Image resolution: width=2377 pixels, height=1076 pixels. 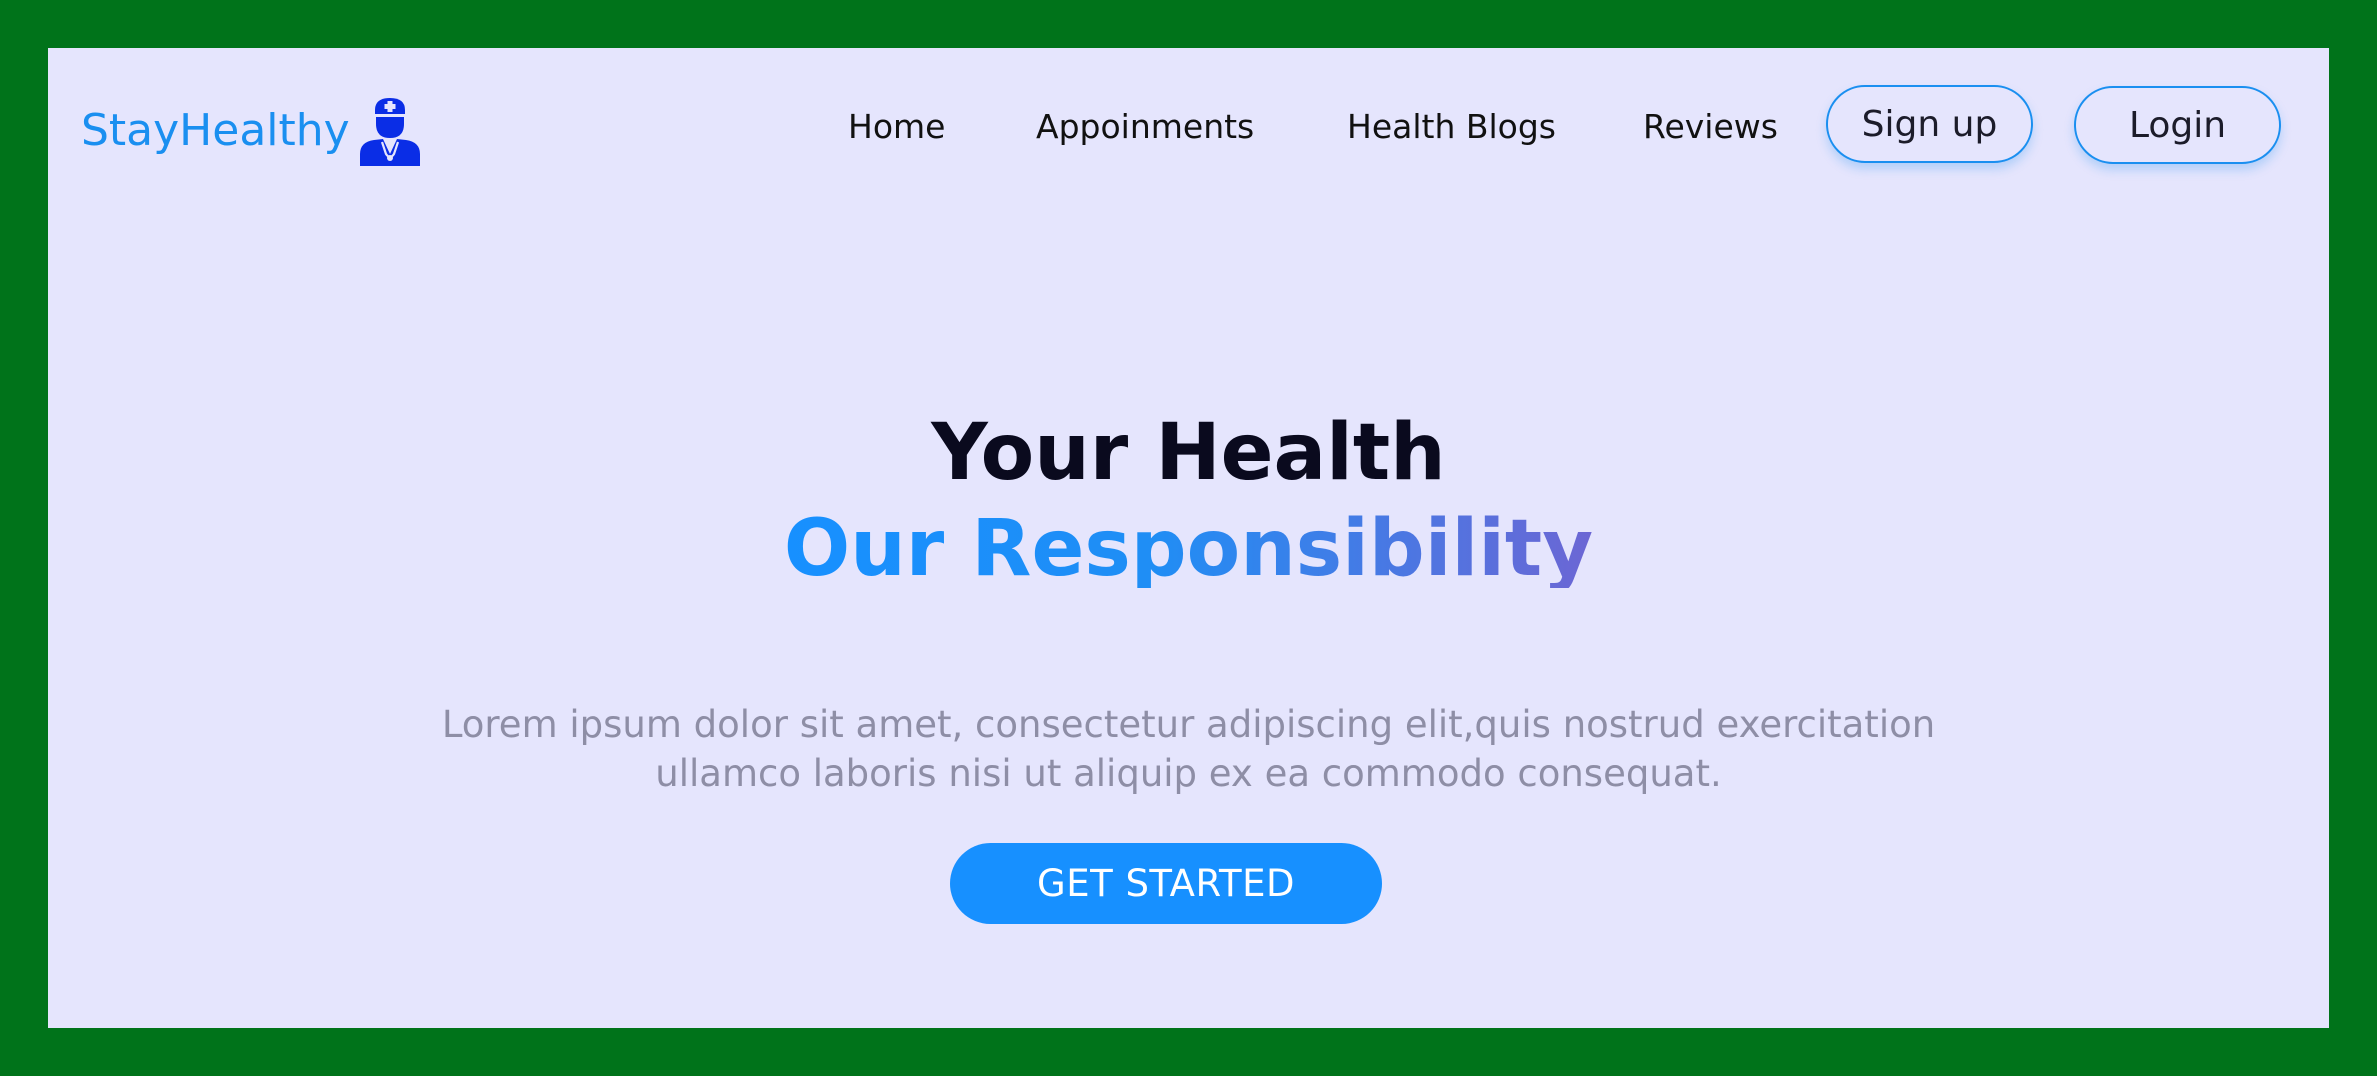 I want to click on brand-name: StayHealthy, so click(x=215, y=130).